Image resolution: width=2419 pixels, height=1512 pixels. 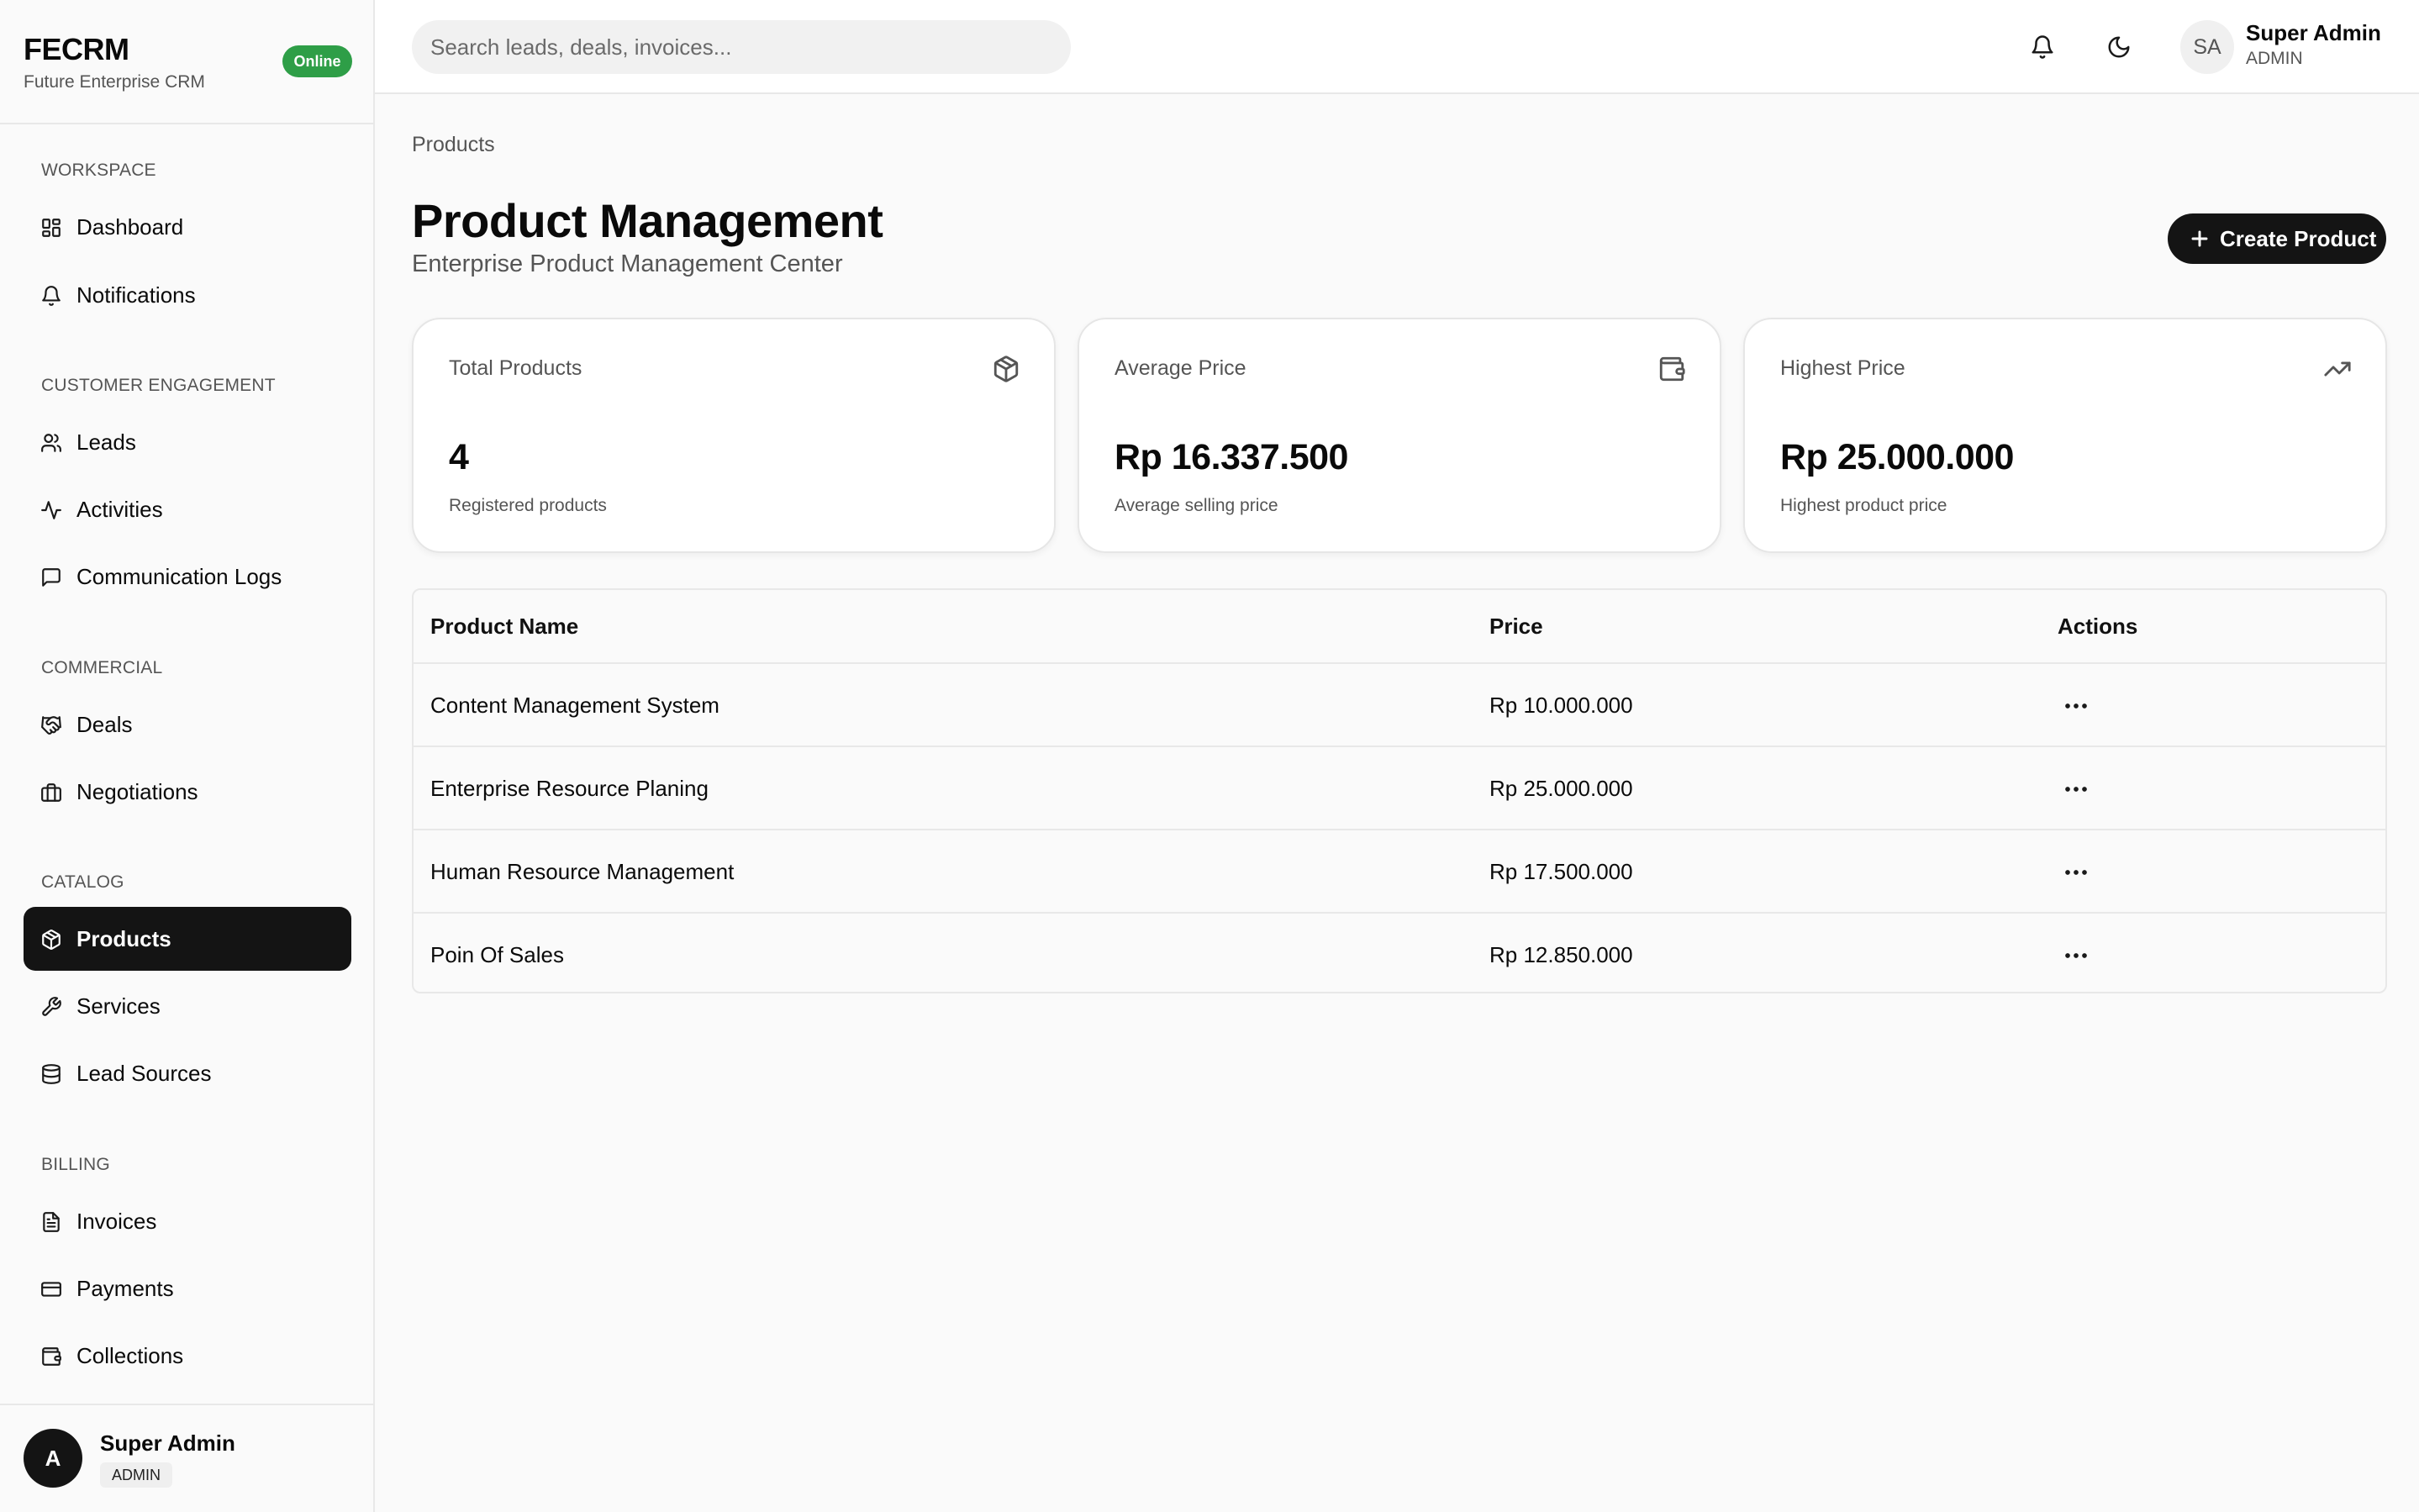 What do you see at coordinates (51, 228) in the screenshot?
I see `dashboard-icon` at bounding box center [51, 228].